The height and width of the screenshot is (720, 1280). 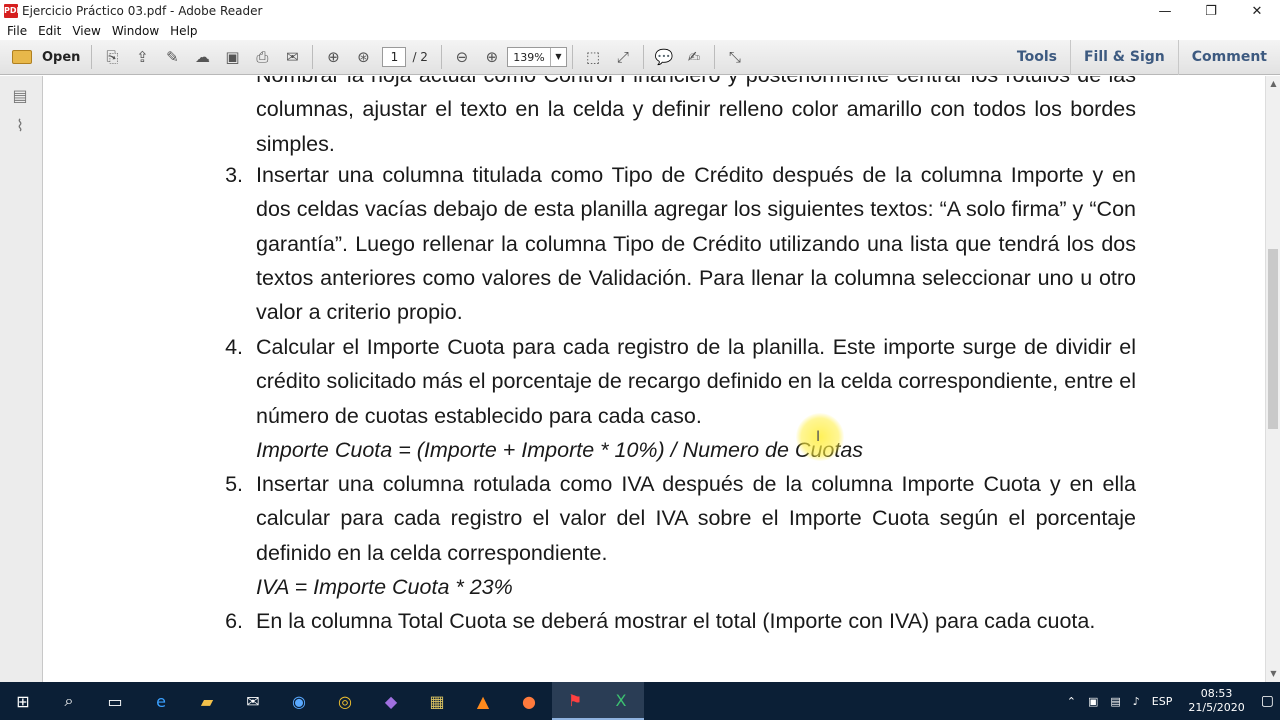 What do you see at coordinates (23, 701) in the screenshot?
I see `windows-start-icon: ⊞` at bounding box center [23, 701].